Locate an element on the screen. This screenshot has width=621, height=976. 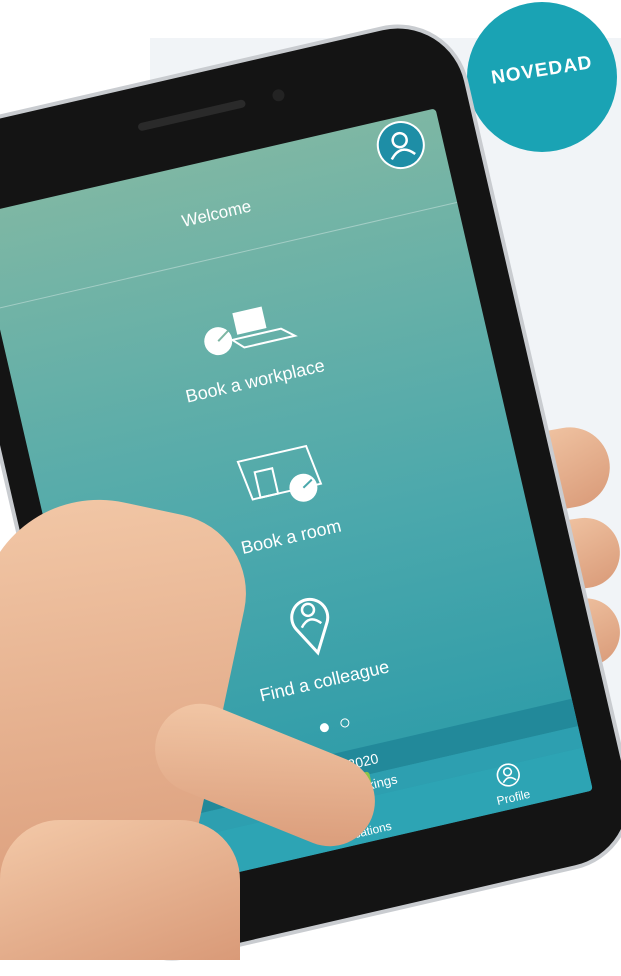
location-pin-icon is located at coordinates (310, 626).